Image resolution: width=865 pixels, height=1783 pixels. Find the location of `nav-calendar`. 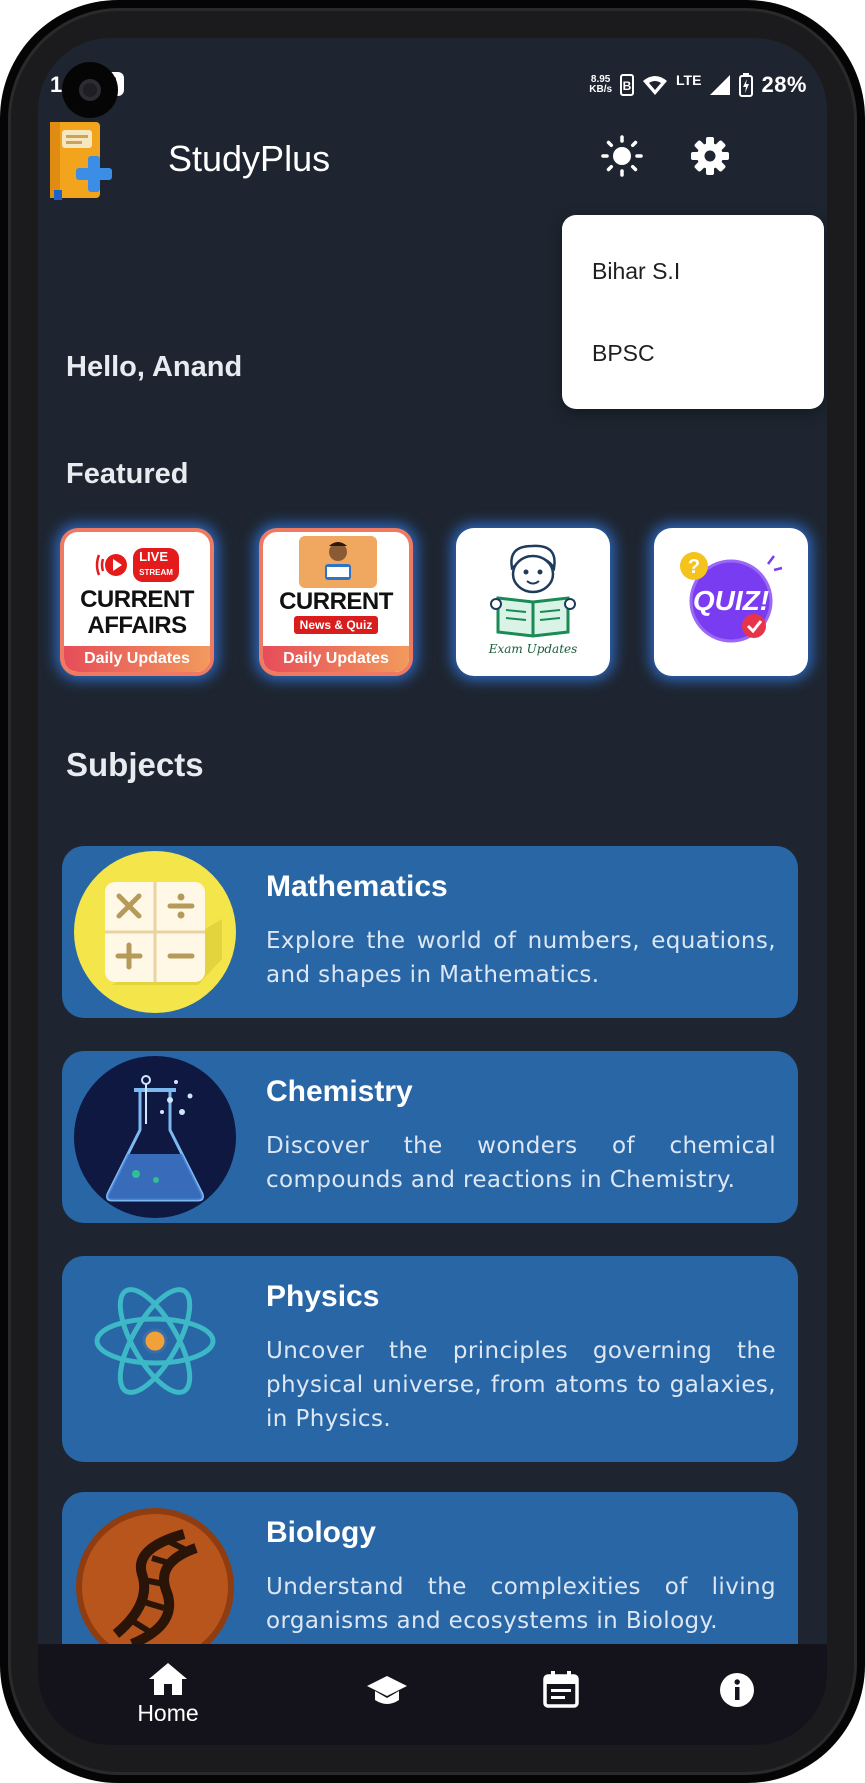

nav-calendar is located at coordinates (561, 1694).